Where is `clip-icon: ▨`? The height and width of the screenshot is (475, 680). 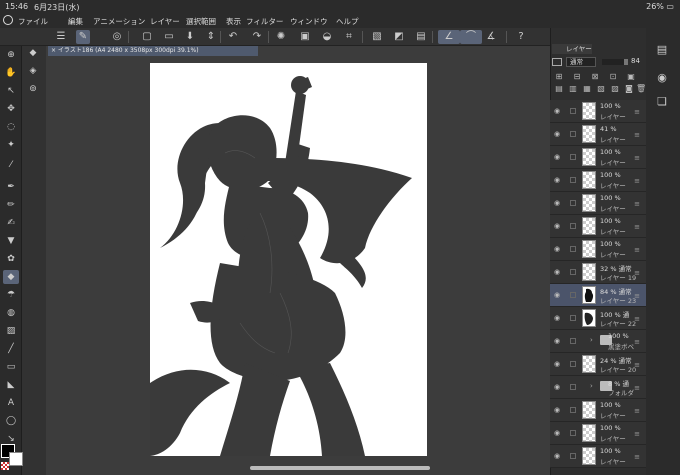
clip-icon: ▨ is located at coordinates (615, 89).